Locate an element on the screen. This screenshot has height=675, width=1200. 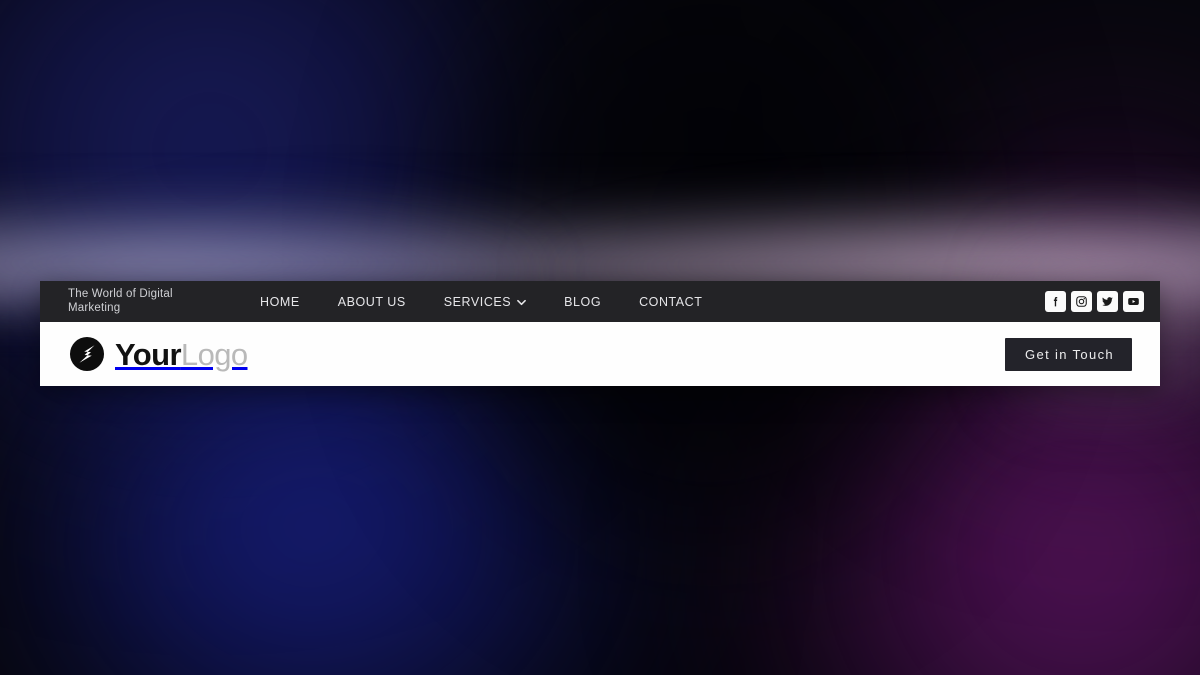
nav-item-services-label: SERVICES is located at coordinates (477, 301).